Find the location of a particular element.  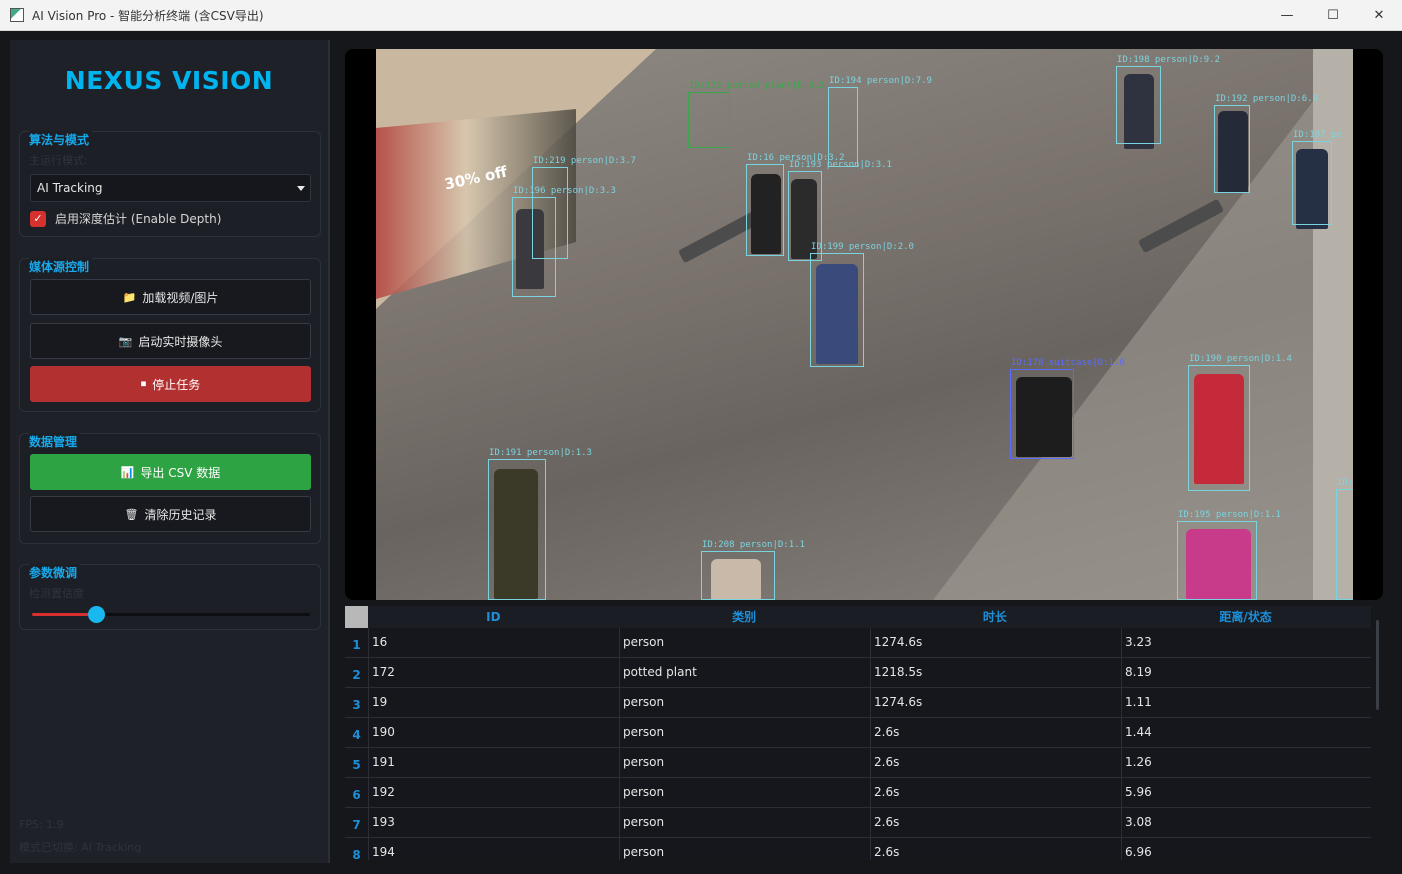

table-scrollbar is located at coordinates (1377, 665).